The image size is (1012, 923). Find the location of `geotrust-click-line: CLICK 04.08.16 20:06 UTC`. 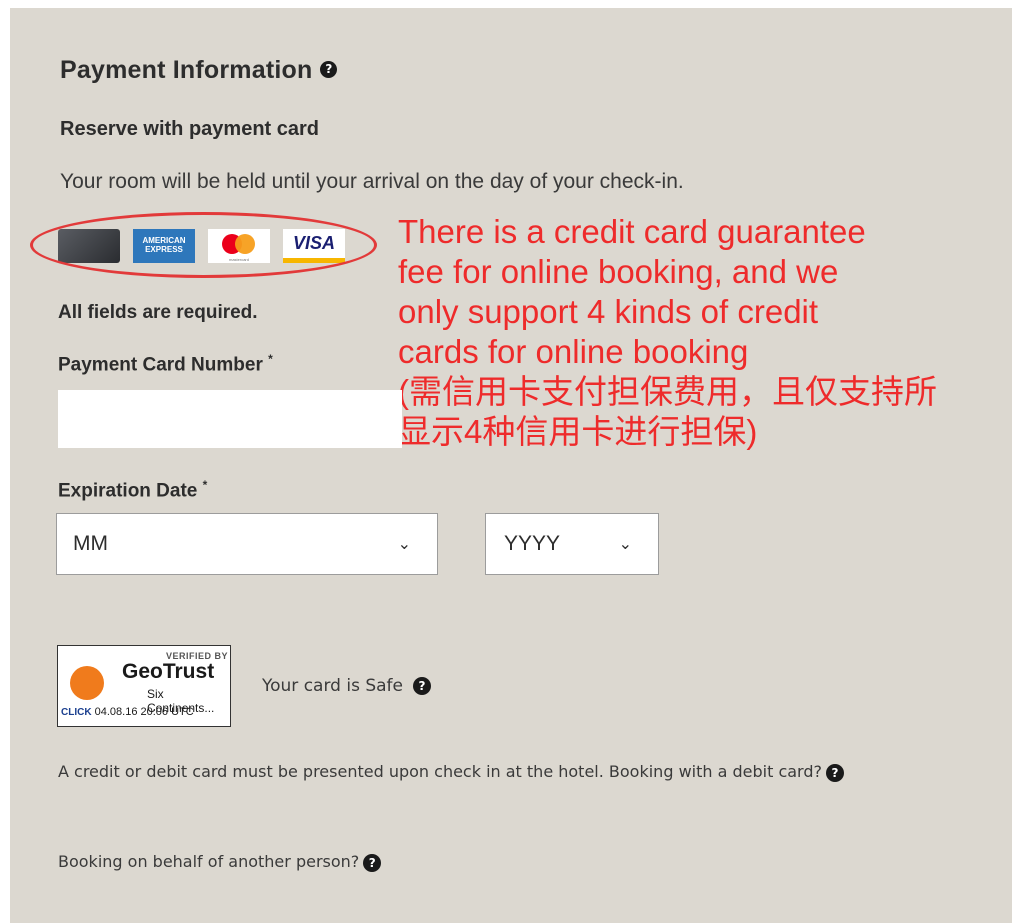

geotrust-click-line: CLICK 04.08.16 20:06 UTC is located at coordinates (127, 712).